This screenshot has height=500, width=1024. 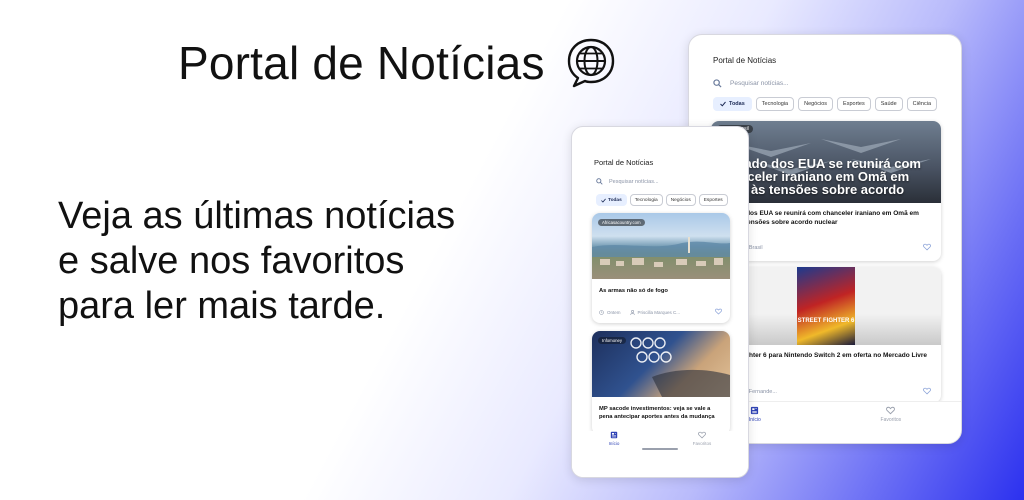 What do you see at coordinates (633, 291) in the screenshot?
I see `news-title: As armas não só de fogo` at bounding box center [633, 291].